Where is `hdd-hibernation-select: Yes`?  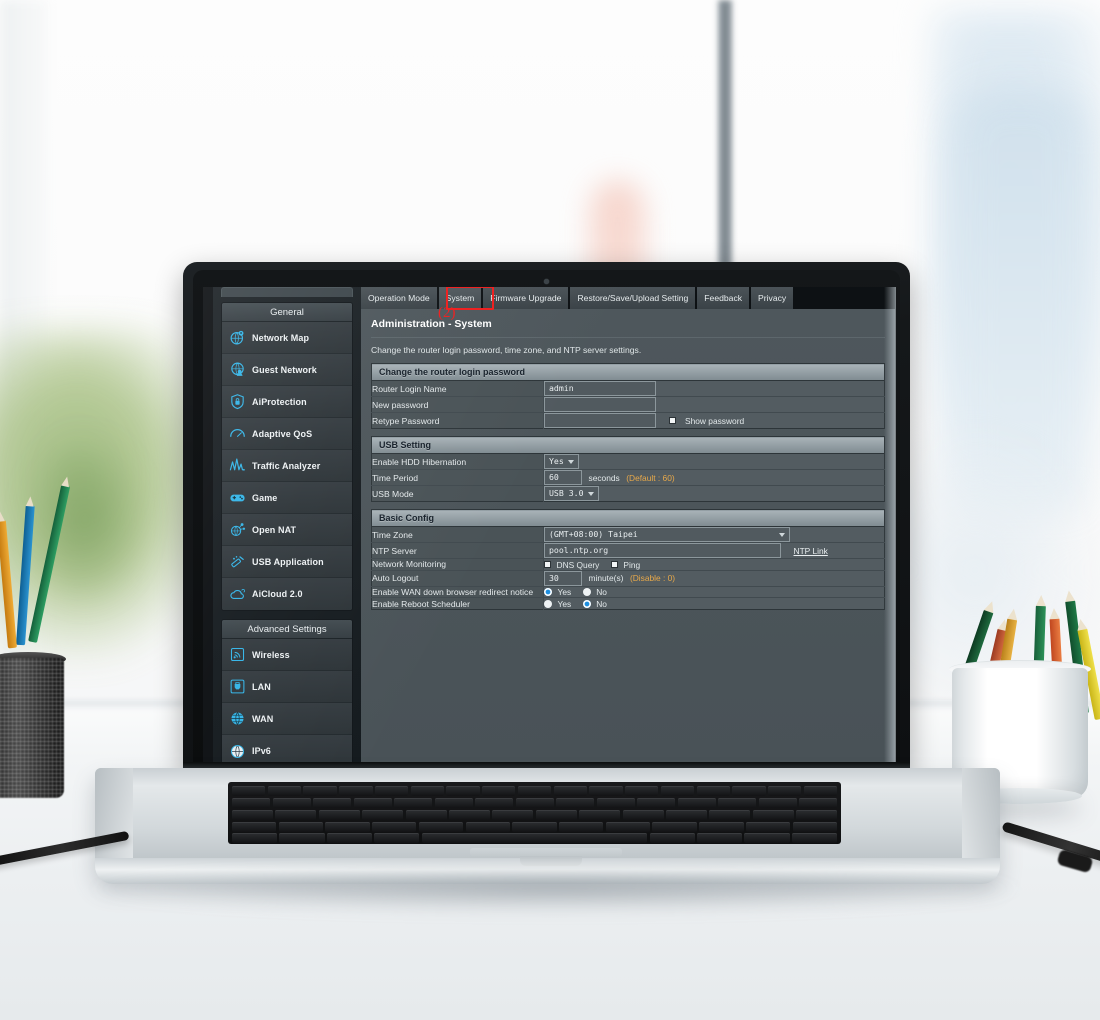
hdd-hibernation-select: Yes is located at coordinates (561, 461).